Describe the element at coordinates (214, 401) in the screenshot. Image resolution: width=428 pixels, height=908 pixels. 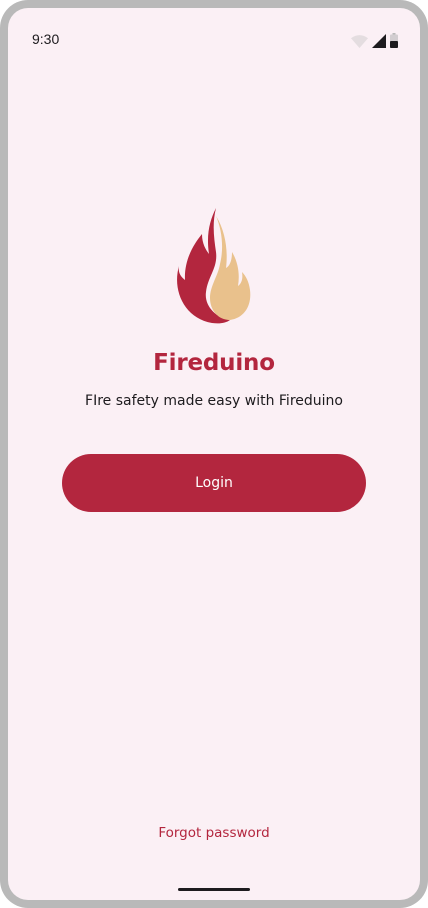
I see `app-tagline: FIre safety made easy with Fireduino` at that location.